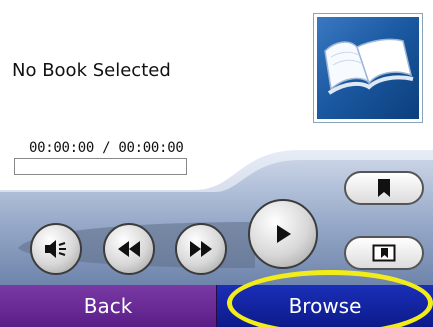 This screenshot has height=327, width=433. Describe the element at coordinates (325, 306) in the screenshot. I see `browse-button: Browse` at that location.